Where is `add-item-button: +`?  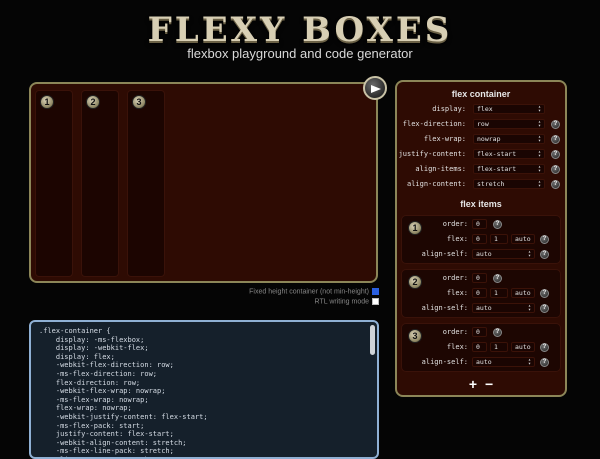
add-item-button: + is located at coordinates (473, 384).